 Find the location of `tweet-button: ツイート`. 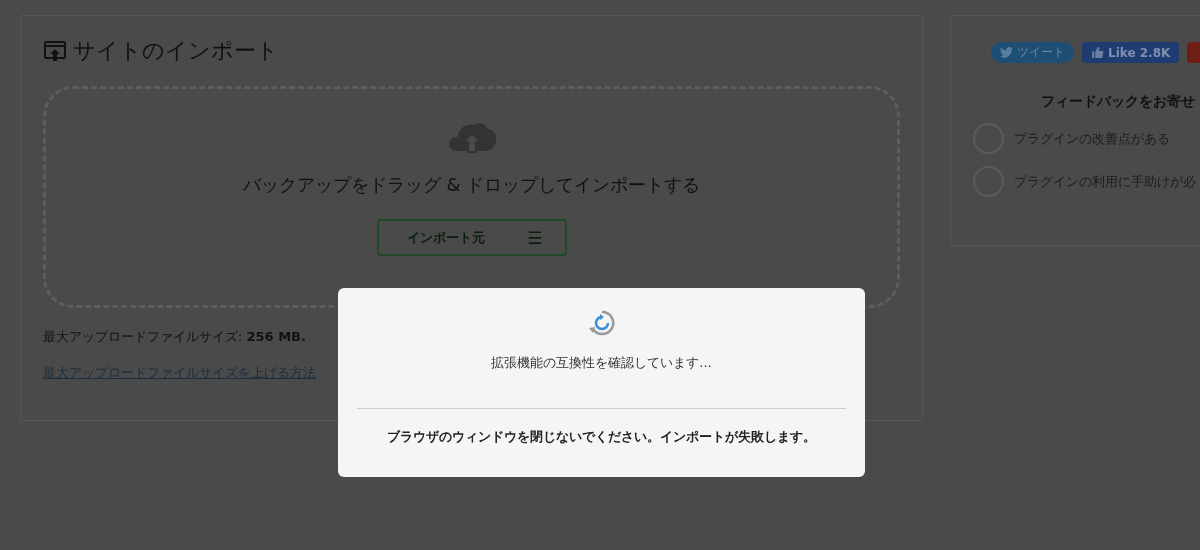

tweet-button: ツイート is located at coordinates (1032, 52).